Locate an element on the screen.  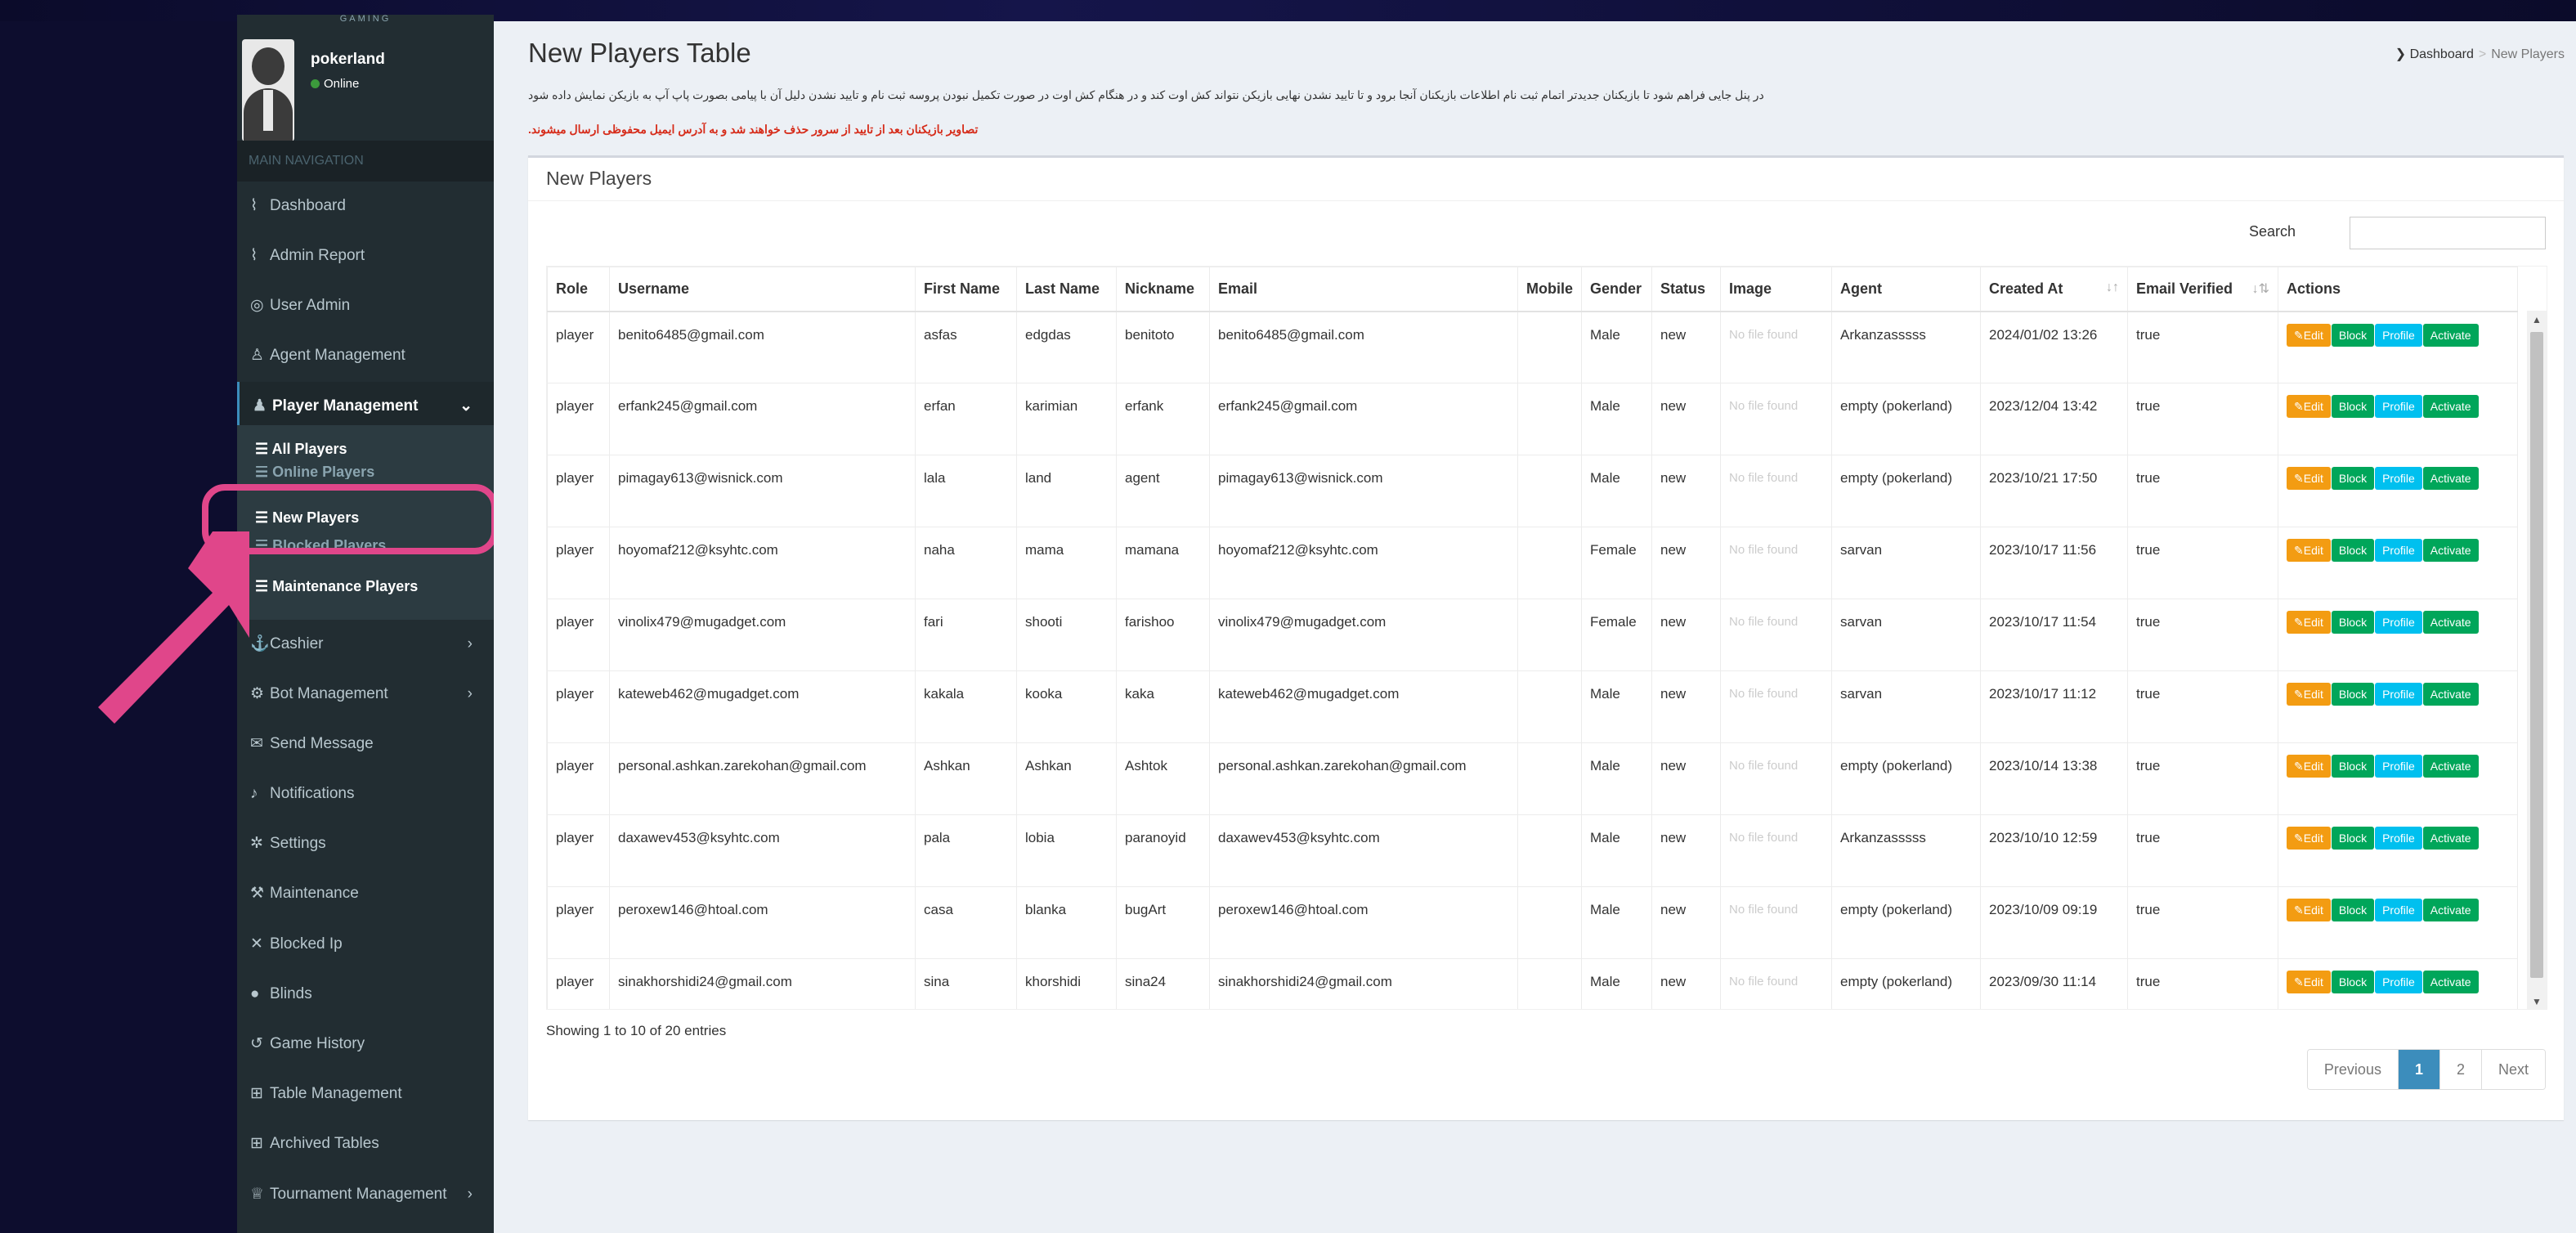
column-header: First Name is located at coordinates (966, 289).